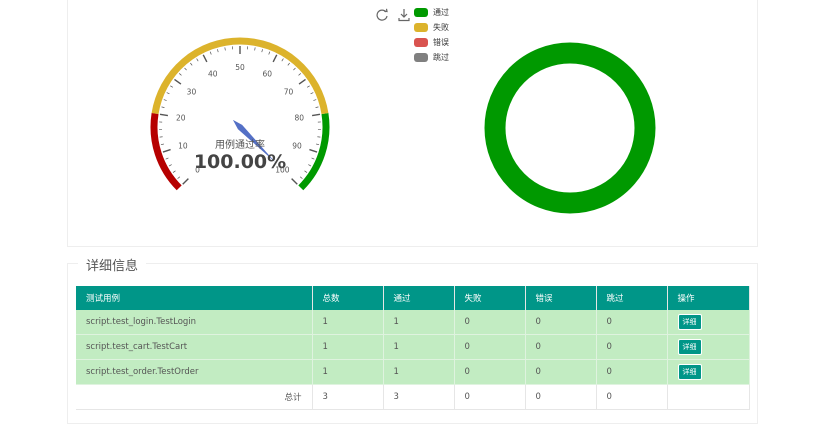  What do you see at coordinates (197, 169) in the screenshot?
I see `gauge-tick-label: 0` at bounding box center [197, 169].